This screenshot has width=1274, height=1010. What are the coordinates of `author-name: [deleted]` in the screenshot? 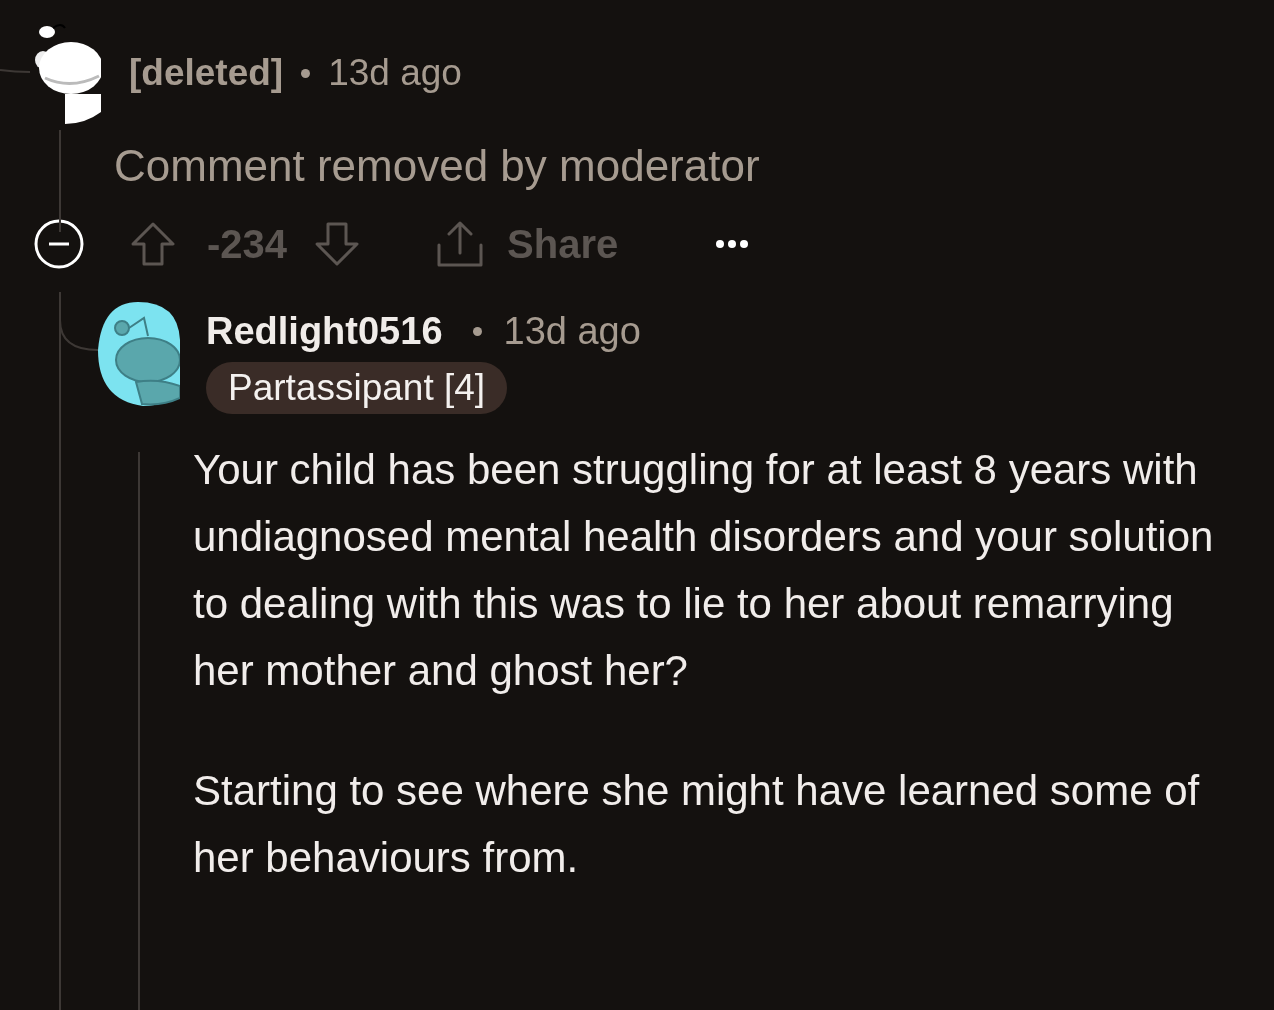 It's located at (206, 73).